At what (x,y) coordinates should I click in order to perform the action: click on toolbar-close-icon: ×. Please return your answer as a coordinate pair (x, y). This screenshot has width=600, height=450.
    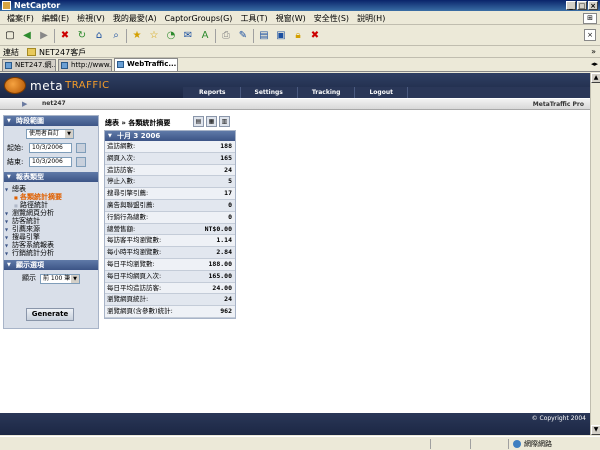
    Looking at the image, I should click on (590, 35).